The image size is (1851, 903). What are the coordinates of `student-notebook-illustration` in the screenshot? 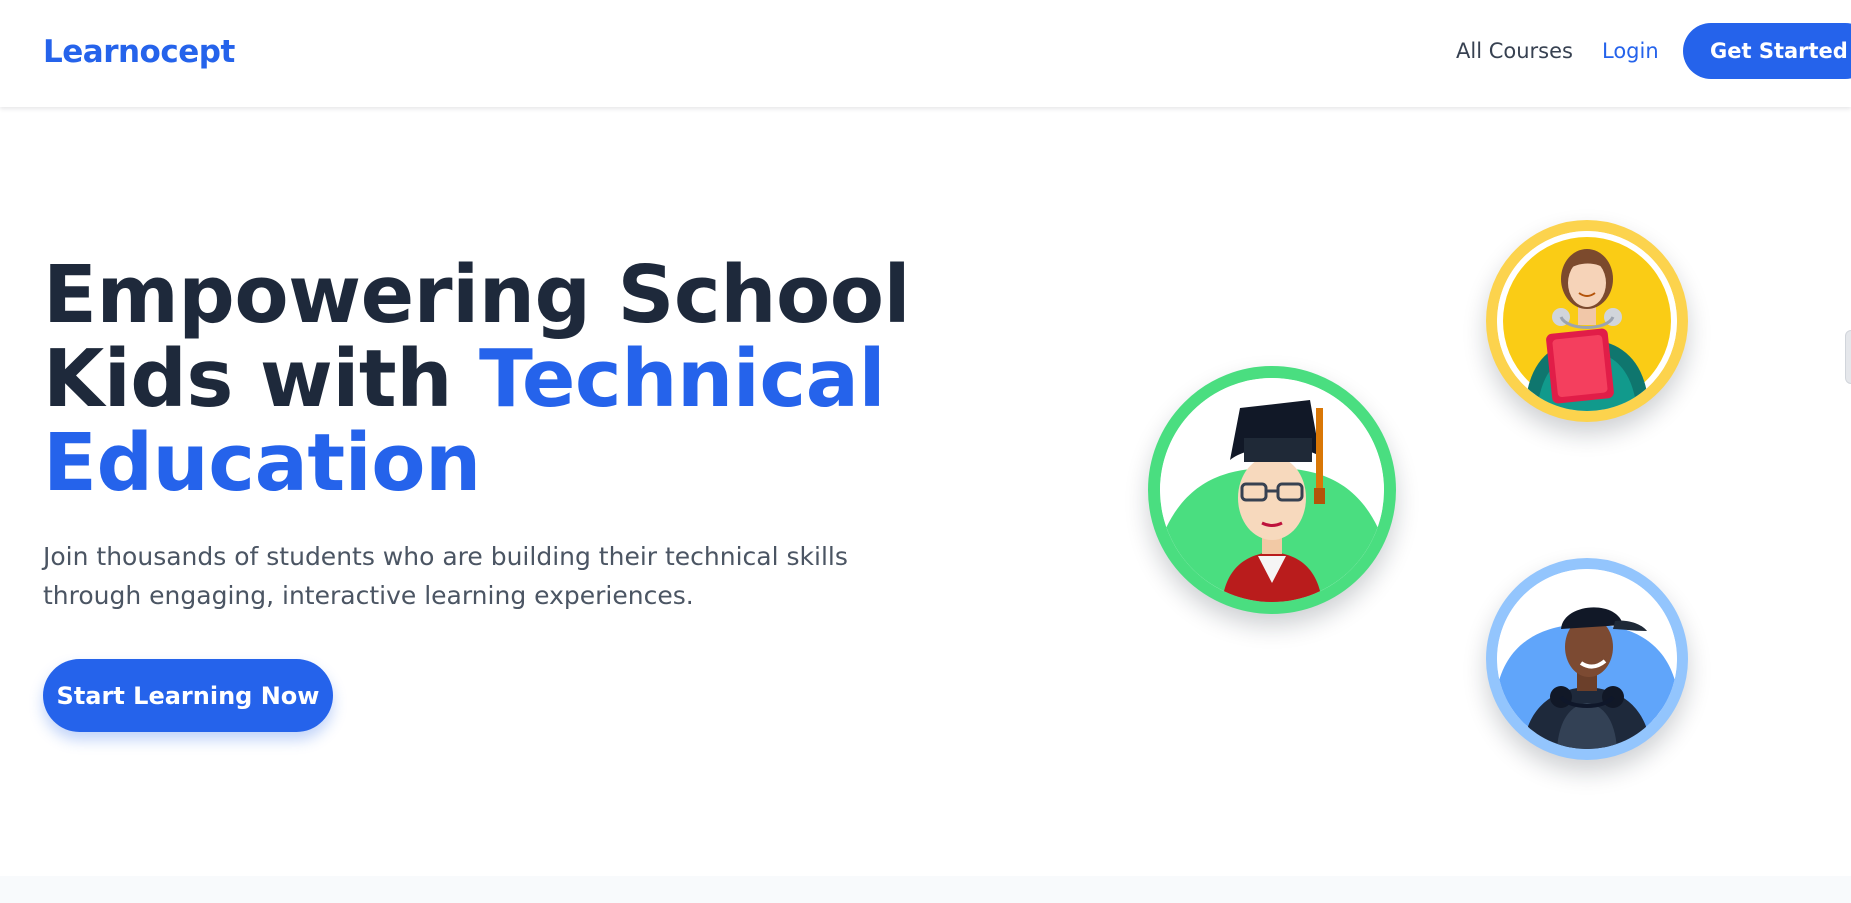 It's located at (1587, 321).